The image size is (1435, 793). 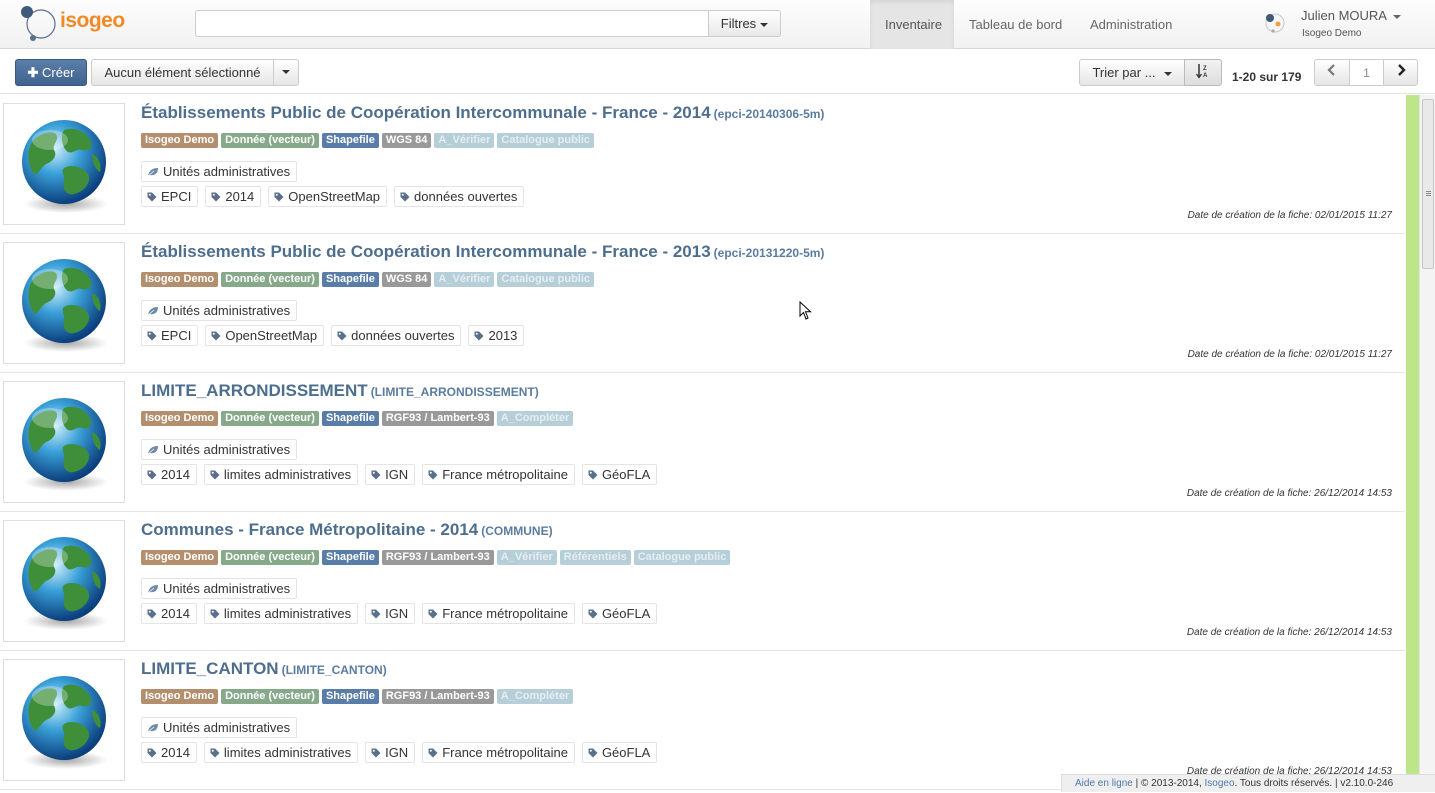 I want to click on next-page-button, so click(x=1400, y=72).